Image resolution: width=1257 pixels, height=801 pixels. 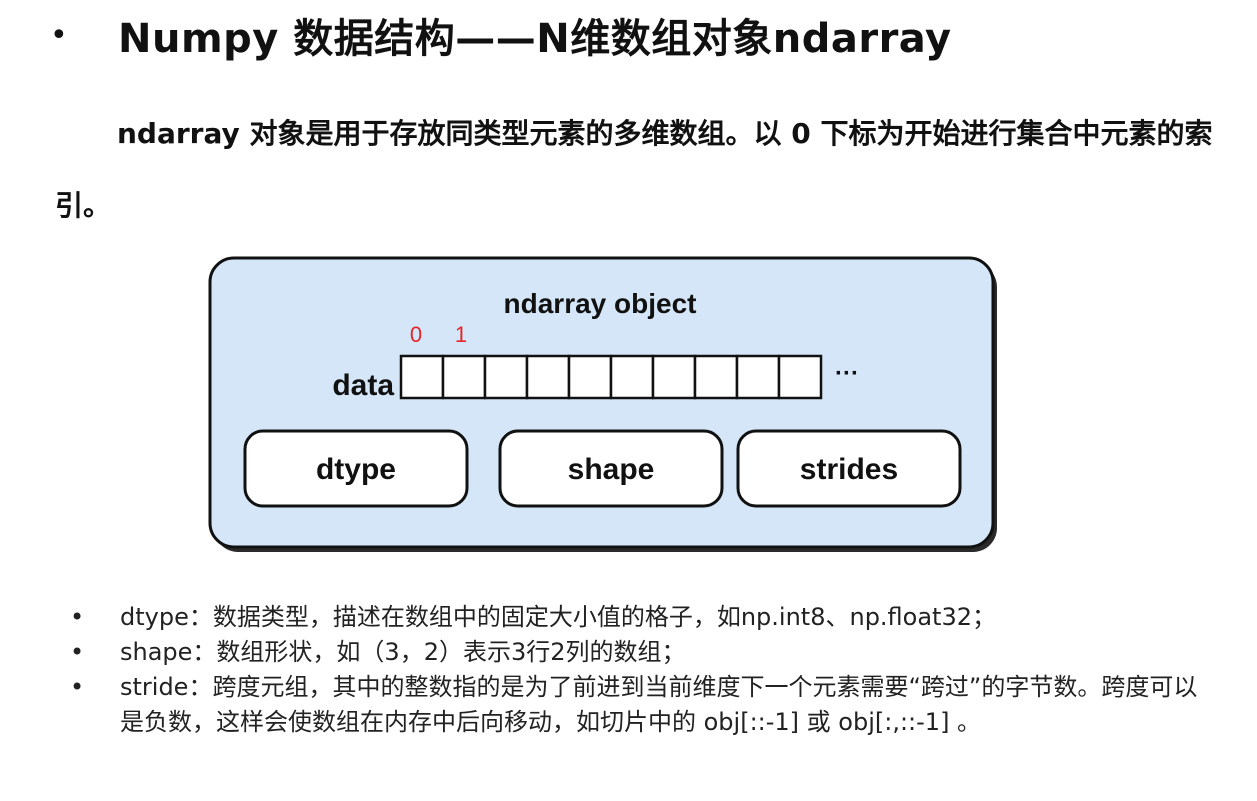 What do you see at coordinates (363, 385) in the screenshot?
I see `data-label: data` at bounding box center [363, 385].